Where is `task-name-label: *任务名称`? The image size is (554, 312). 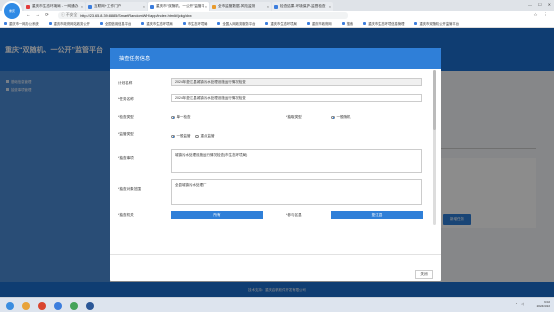 task-name-label: *任务名称 is located at coordinates (126, 99).